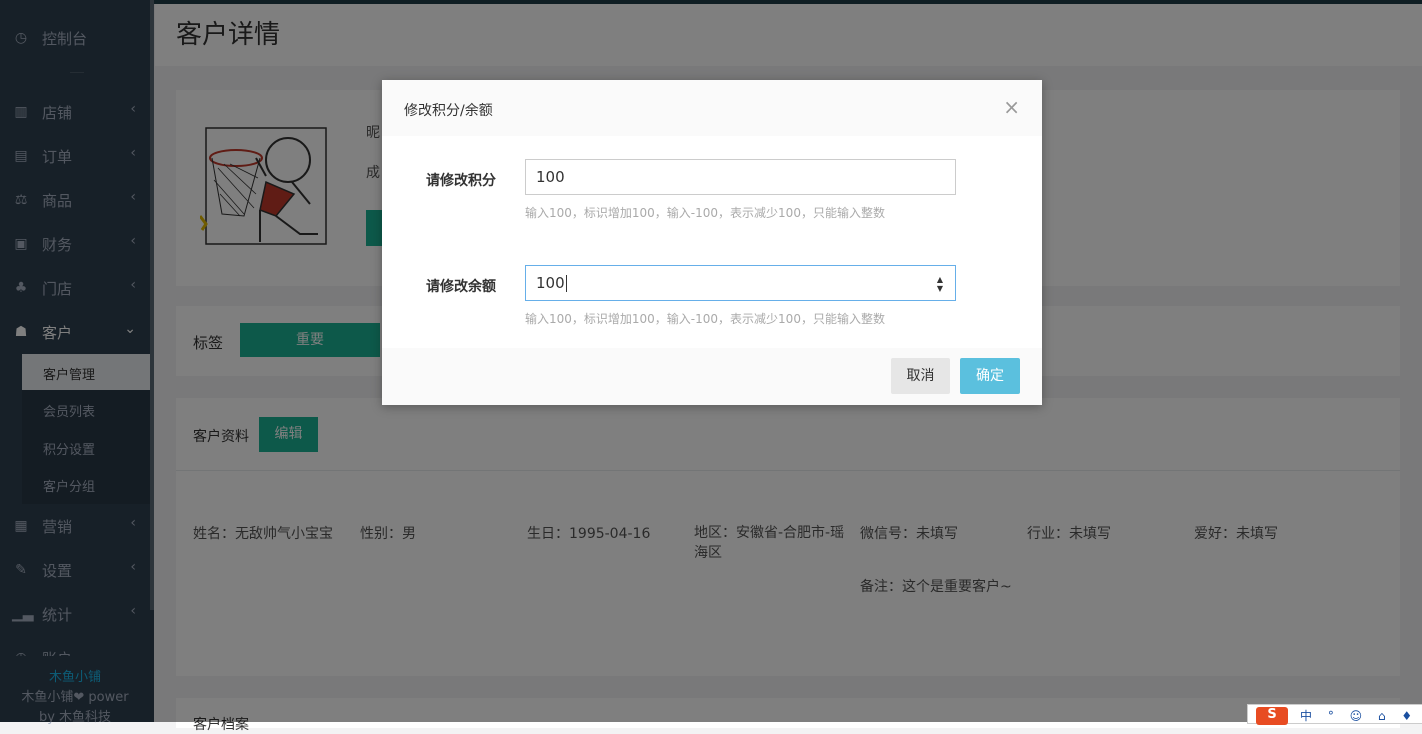  Describe the element at coordinates (448, 111) in the screenshot. I see `modal-title: 修改积分/余额` at that location.